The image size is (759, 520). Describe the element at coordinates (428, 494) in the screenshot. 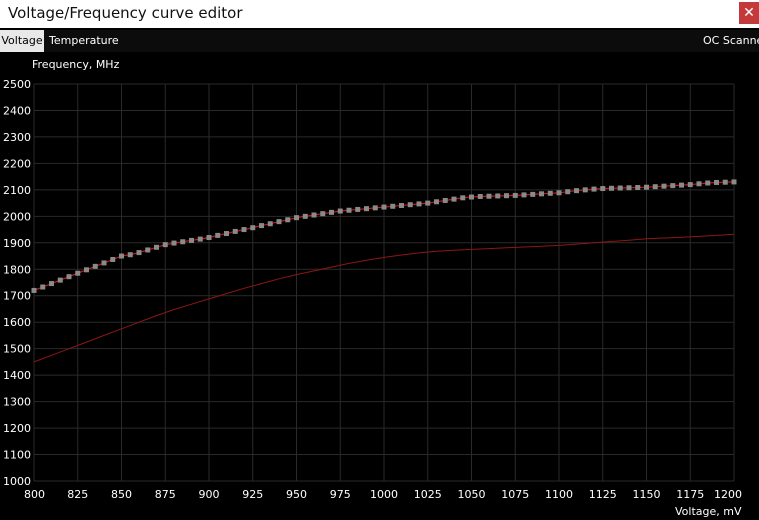

I see `x-tick-label: 1025` at that location.